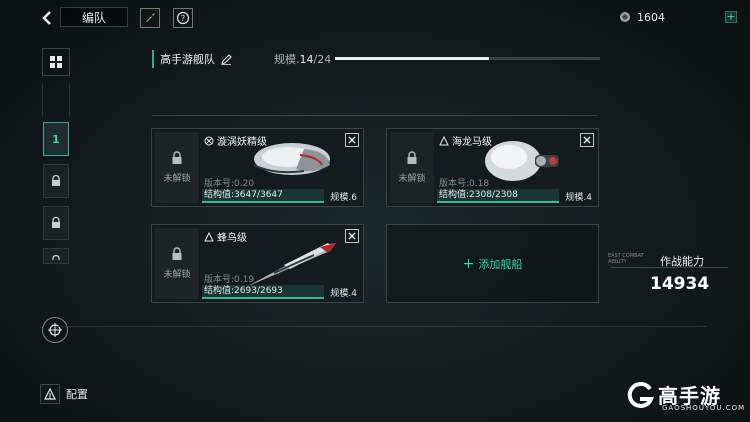 This screenshot has height=422, width=750. I want to click on currency-display: 1604 +, so click(677, 17).